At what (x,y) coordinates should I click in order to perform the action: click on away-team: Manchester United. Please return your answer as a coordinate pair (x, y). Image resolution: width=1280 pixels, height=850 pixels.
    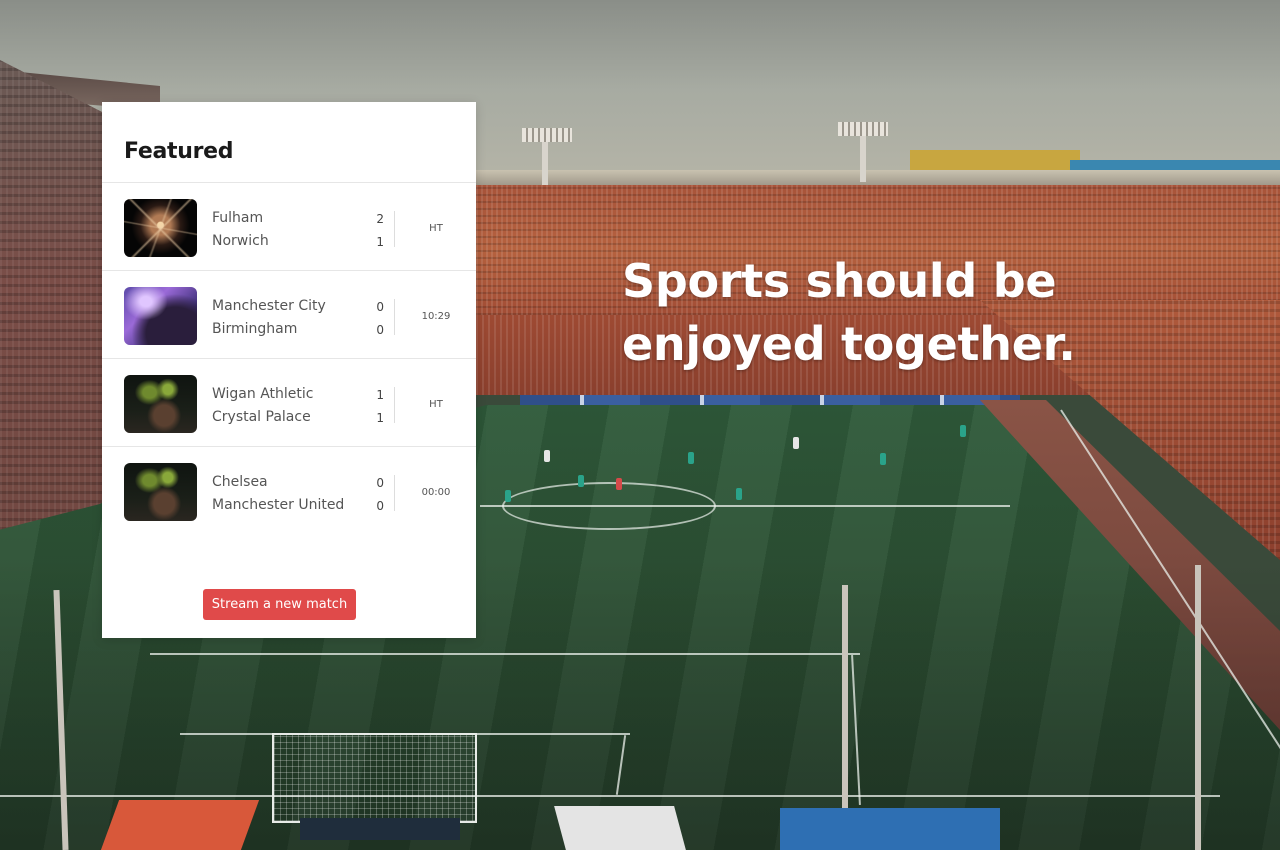
    Looking at the image, I should click on (278, 505).